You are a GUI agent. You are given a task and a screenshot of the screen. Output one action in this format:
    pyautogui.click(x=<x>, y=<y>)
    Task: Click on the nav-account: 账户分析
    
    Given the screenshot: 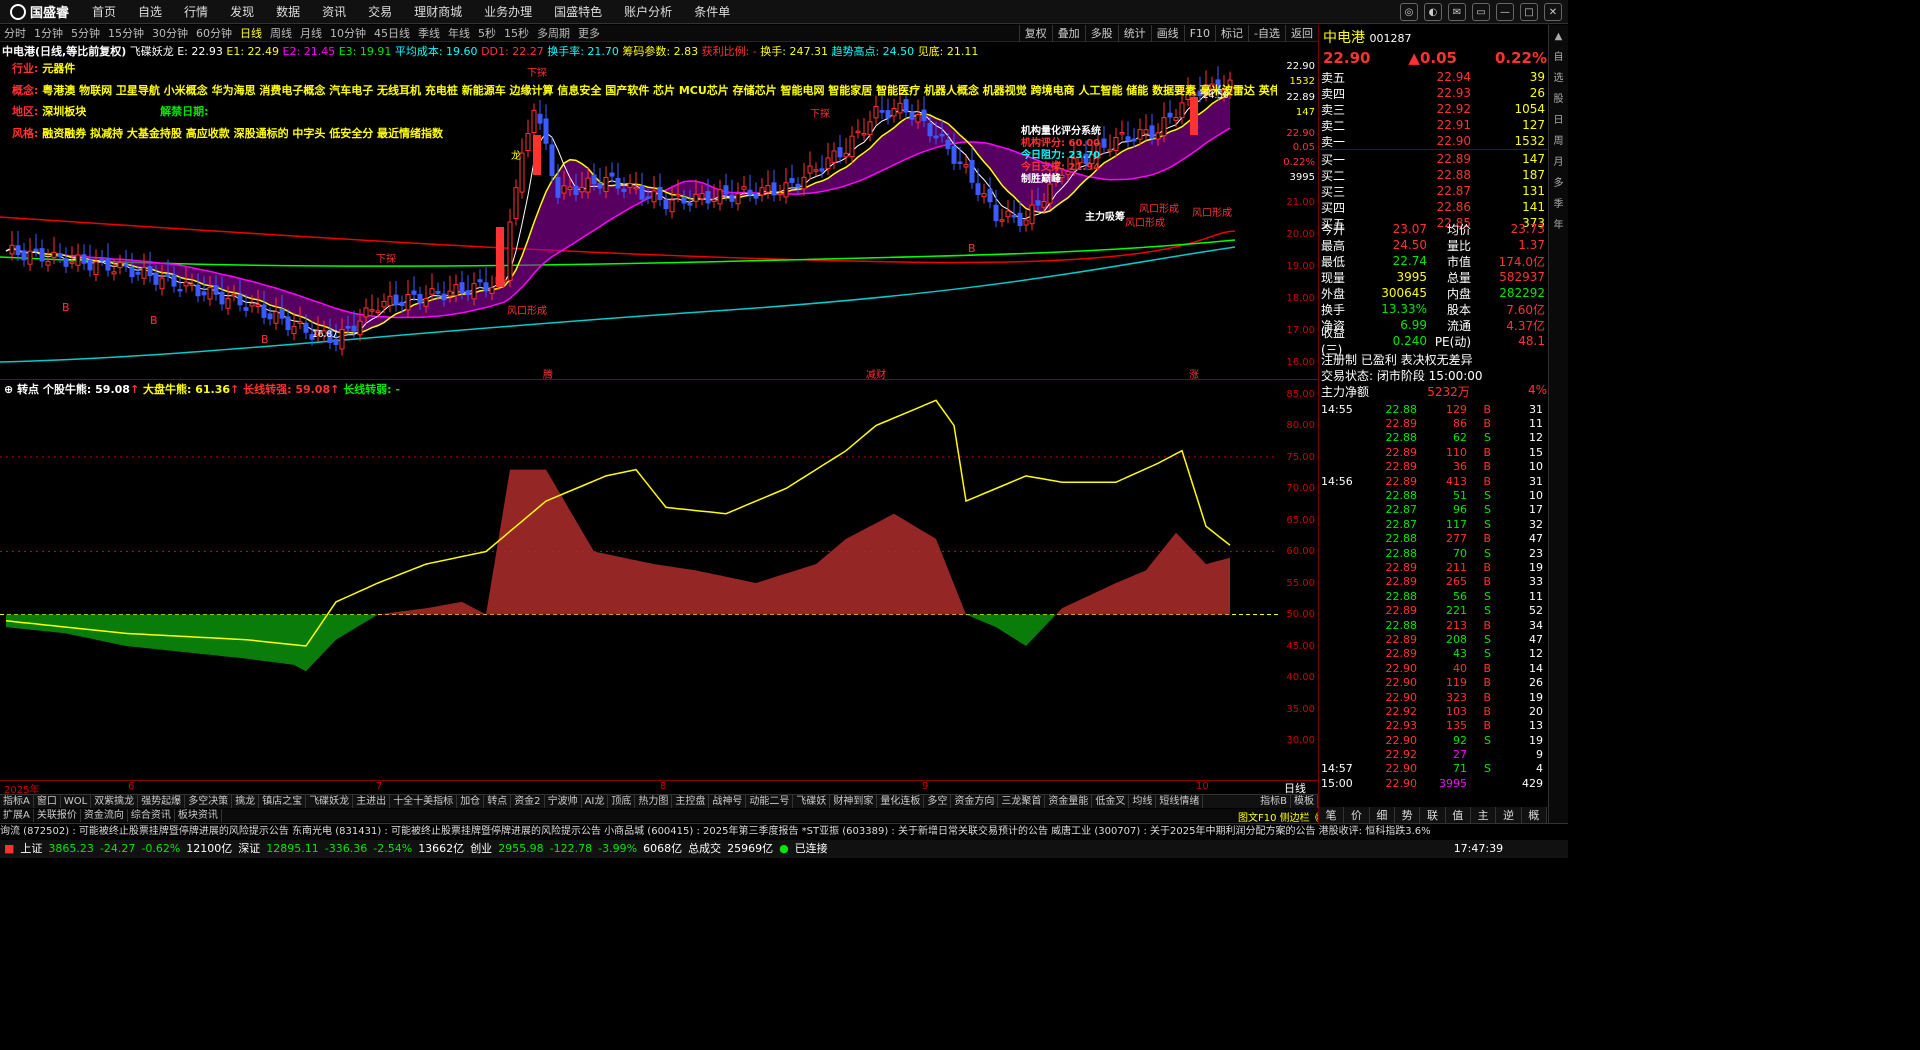 What is the action you would take?
    pyautogui.click(x=648, y=11)
    